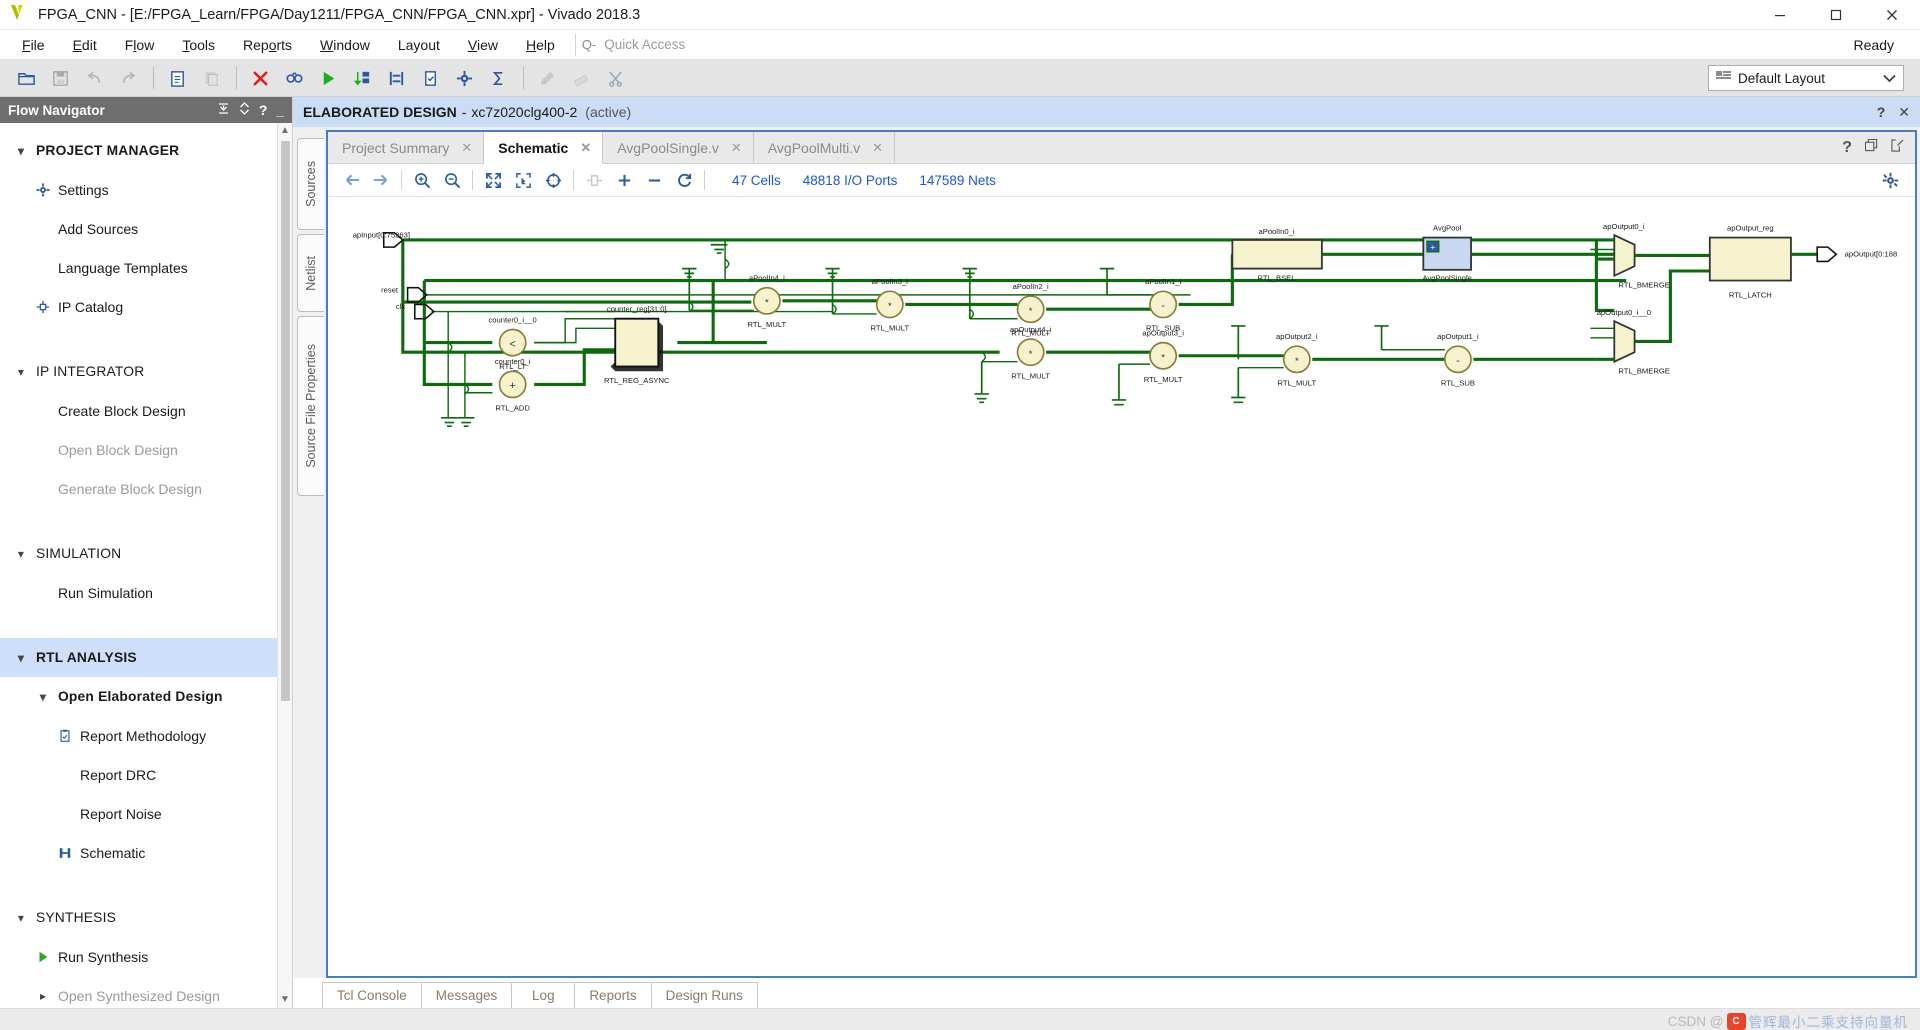  What do you see at coordinates (328, 78) in the screenshot?
I see `run-icon` at bounding box center [328, 78].